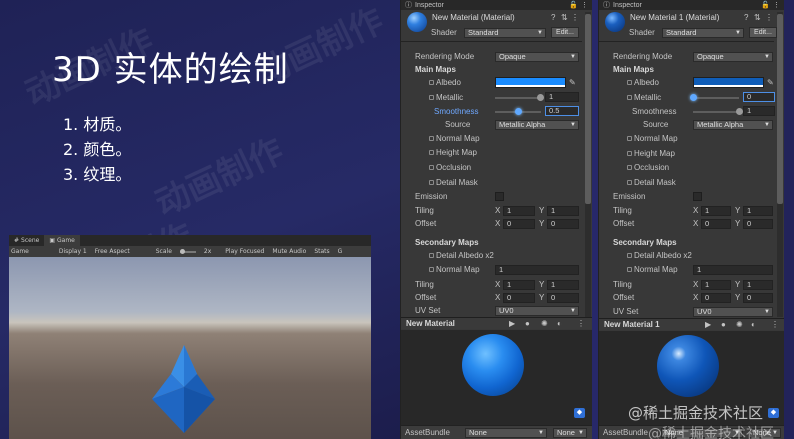  Describe the element at coordinates (73, 251) in the screenshot. I see `display-dropdown: Display 1` at that location.